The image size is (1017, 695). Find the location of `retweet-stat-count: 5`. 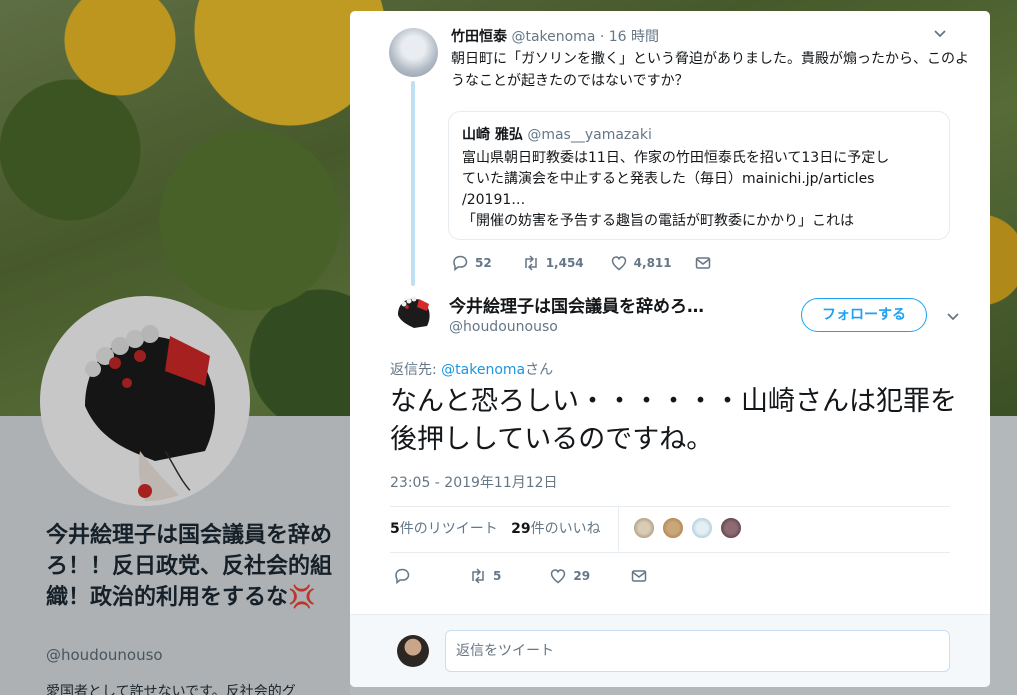

retweet-stat-count: 5 is located at coordinates (395, 529).